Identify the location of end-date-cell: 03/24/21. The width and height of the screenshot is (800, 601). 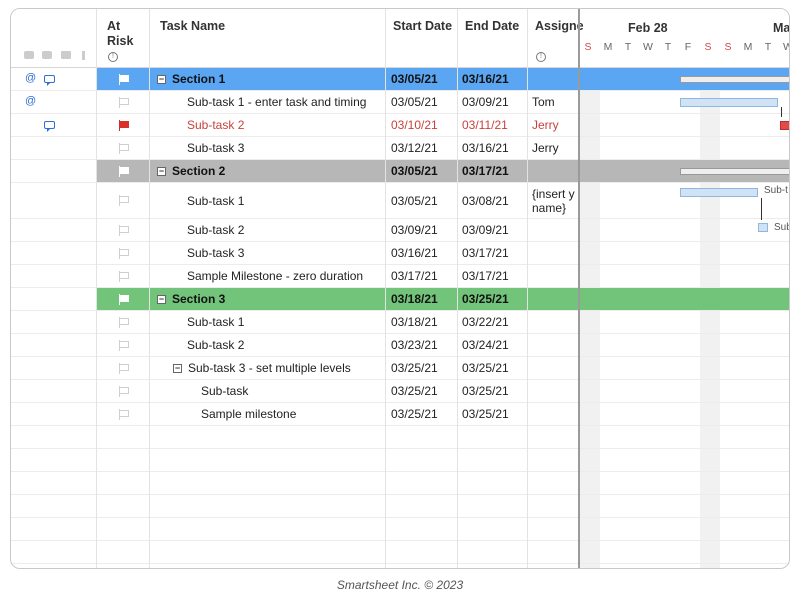
(494, 345).